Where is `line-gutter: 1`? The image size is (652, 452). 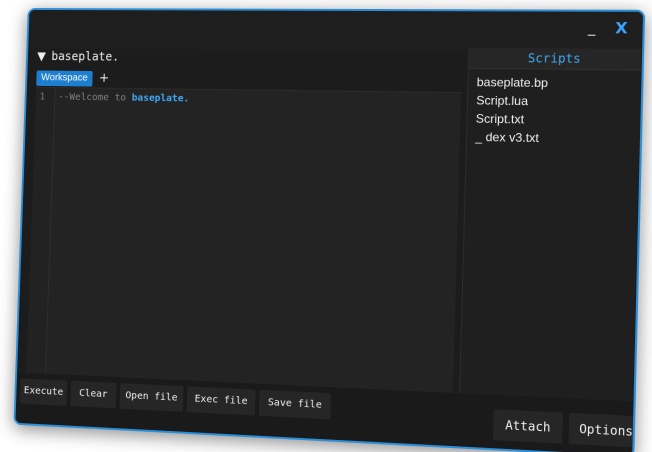 line-gutter: 1 is located at coordinates (40, 231).